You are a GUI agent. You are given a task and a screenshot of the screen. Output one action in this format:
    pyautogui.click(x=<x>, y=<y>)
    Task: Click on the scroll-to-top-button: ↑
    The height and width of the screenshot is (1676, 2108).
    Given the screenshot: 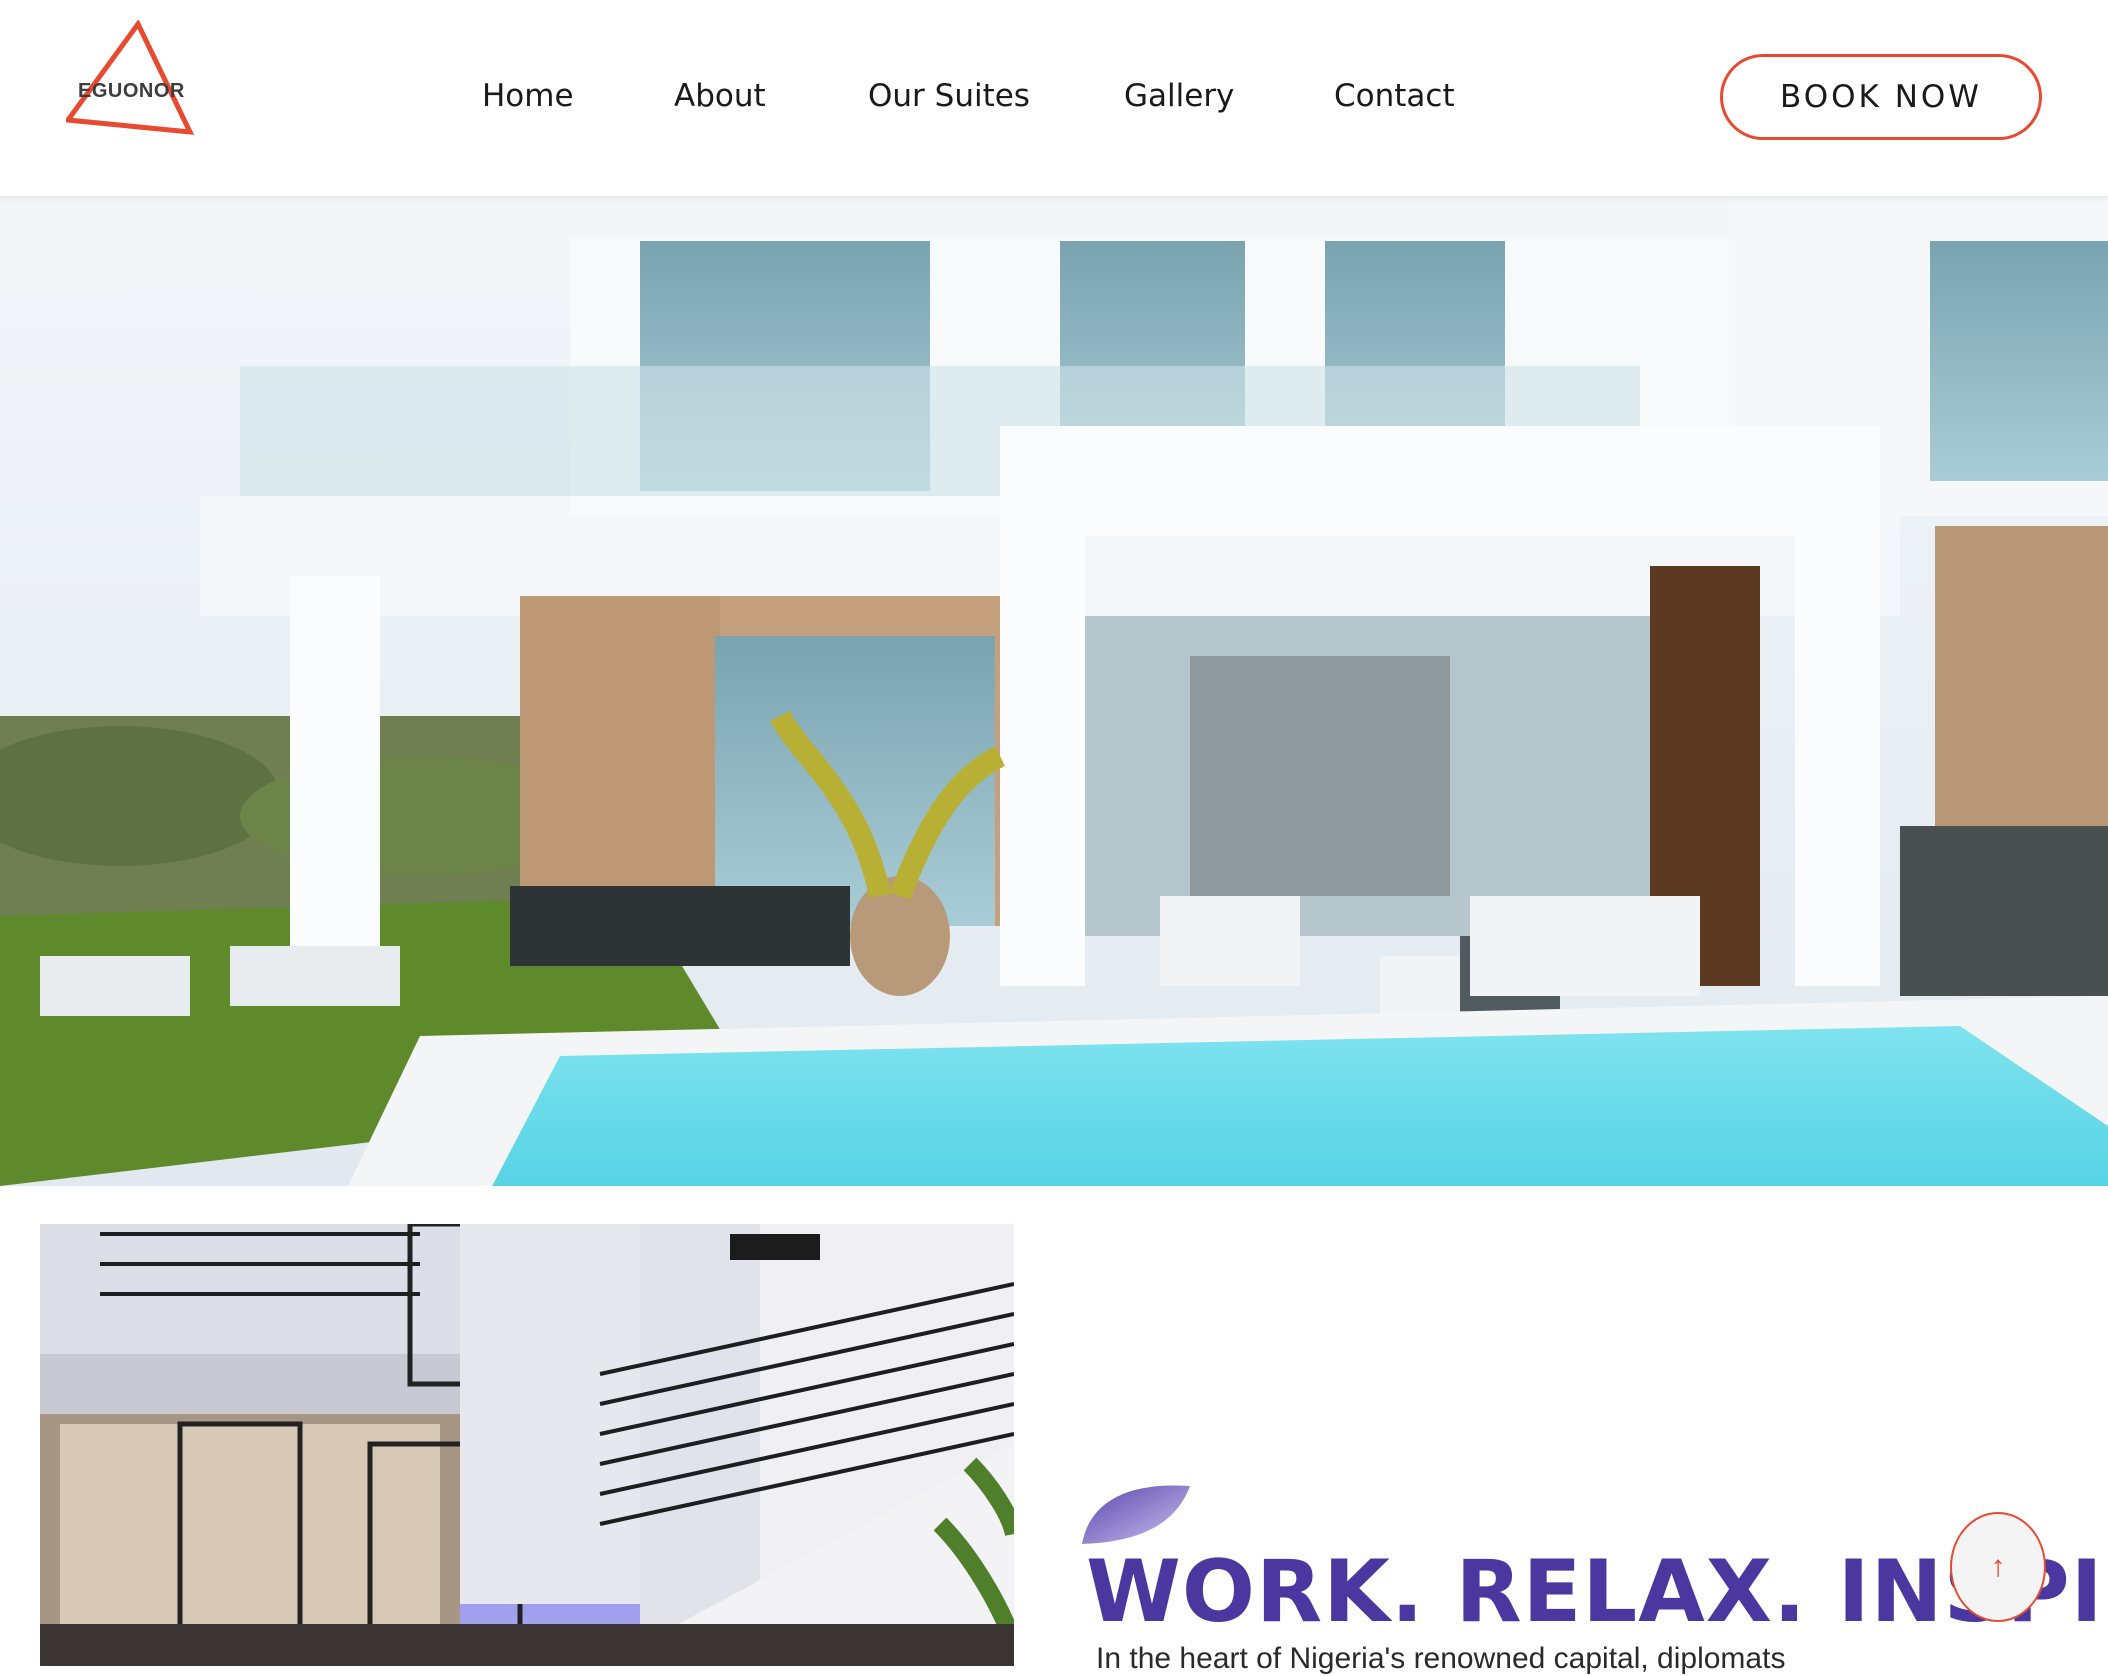 What is the action you would take?
    pyautogui.click(x=1998, y=1567)
    